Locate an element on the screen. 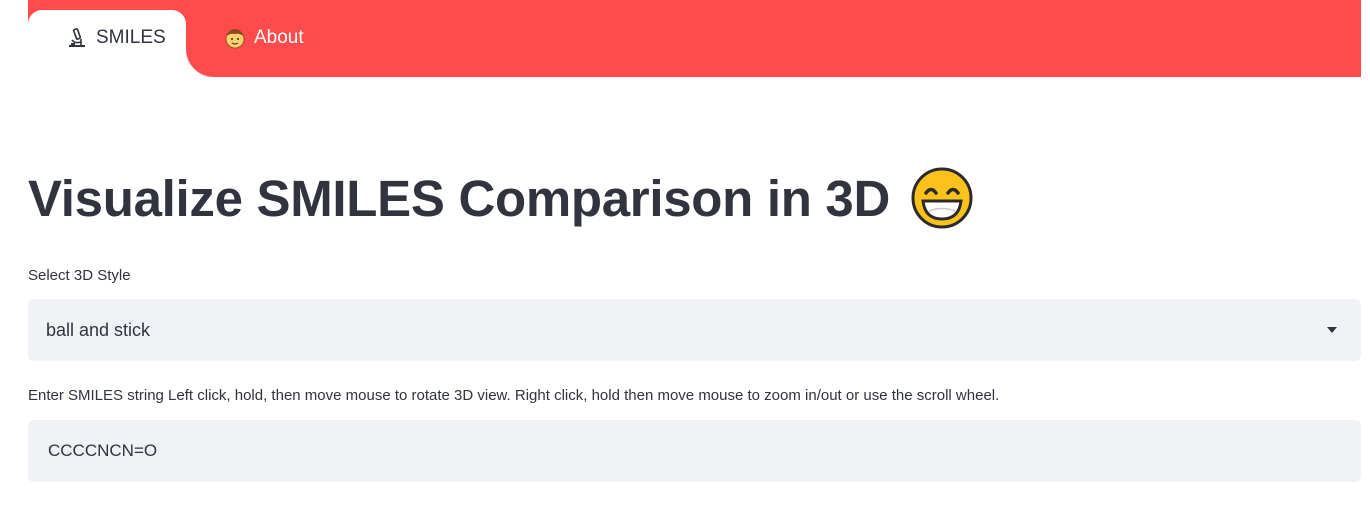 This screenshot has width=1370, height=512. style-select-value: ball and stick is located at coordinates (98, 329).